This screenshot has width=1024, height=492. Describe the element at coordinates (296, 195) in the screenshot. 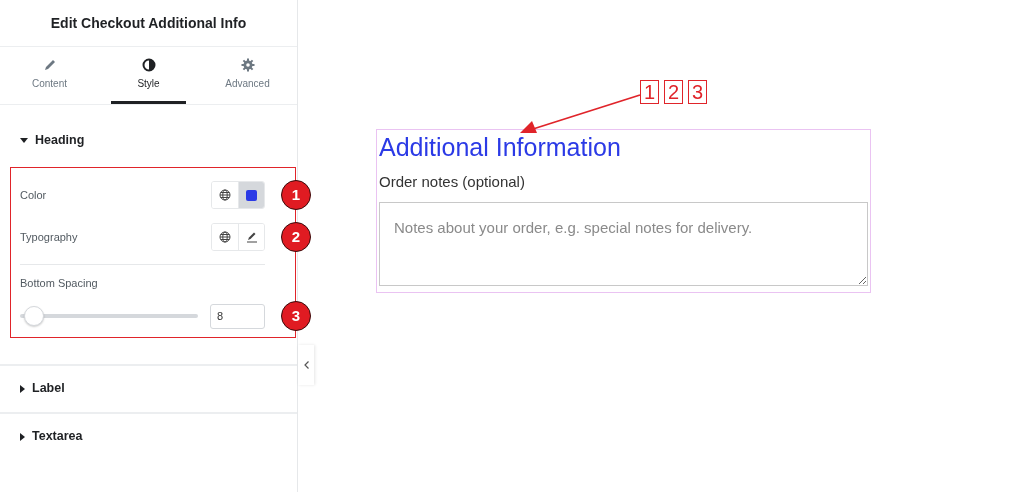

I see `step-badge: 1` at that location.